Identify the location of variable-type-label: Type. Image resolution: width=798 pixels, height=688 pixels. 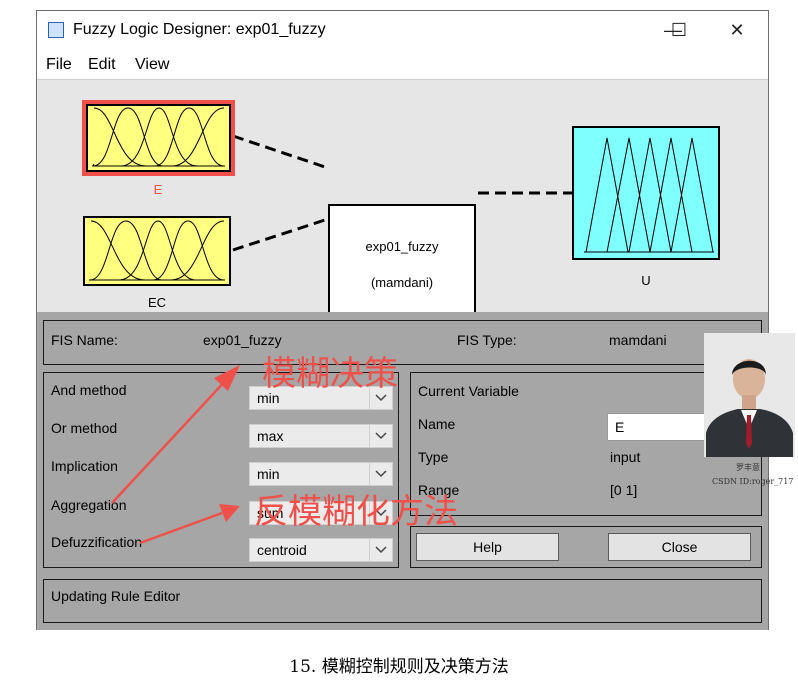
(433, 457).